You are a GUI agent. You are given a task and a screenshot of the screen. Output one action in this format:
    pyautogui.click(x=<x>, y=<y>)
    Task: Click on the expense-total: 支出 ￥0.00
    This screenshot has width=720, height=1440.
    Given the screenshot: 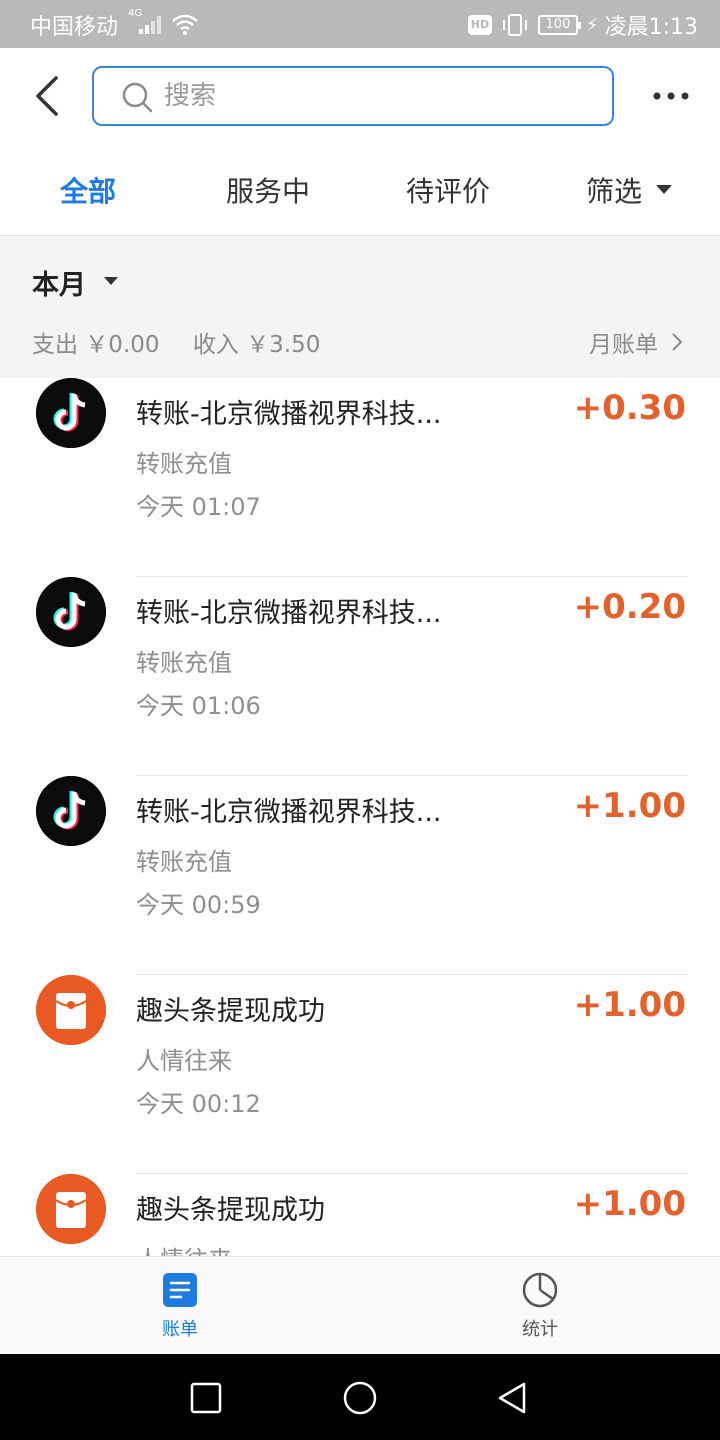 What is the action you would take?
    pyautogui.click(x=96, y=345)
    